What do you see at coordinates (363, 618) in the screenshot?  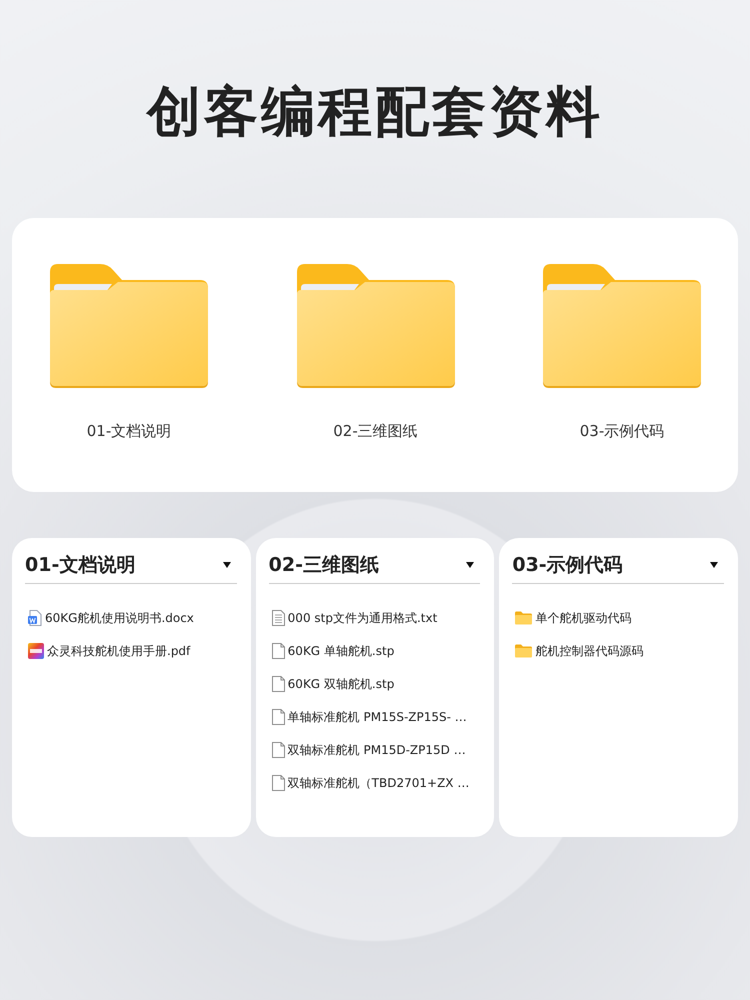 I see `file-name: 000 stp文件为通用格式.txt` at bounding box center [363, 618].